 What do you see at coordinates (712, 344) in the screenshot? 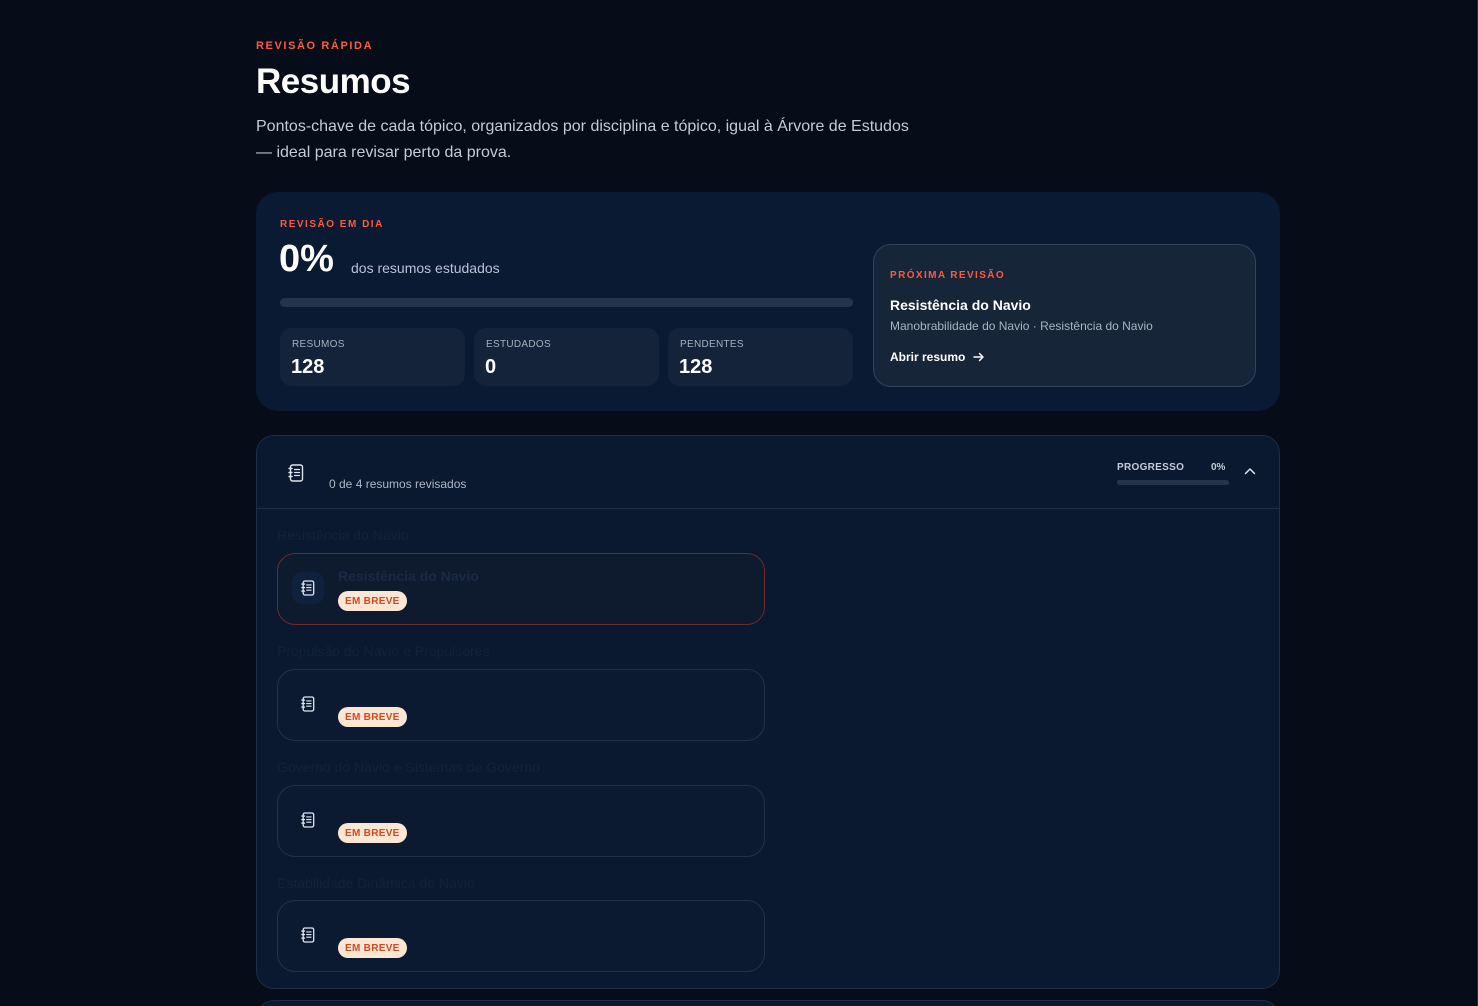
I see `stat-label: PENDENTES` at bounding box center [712, 344].